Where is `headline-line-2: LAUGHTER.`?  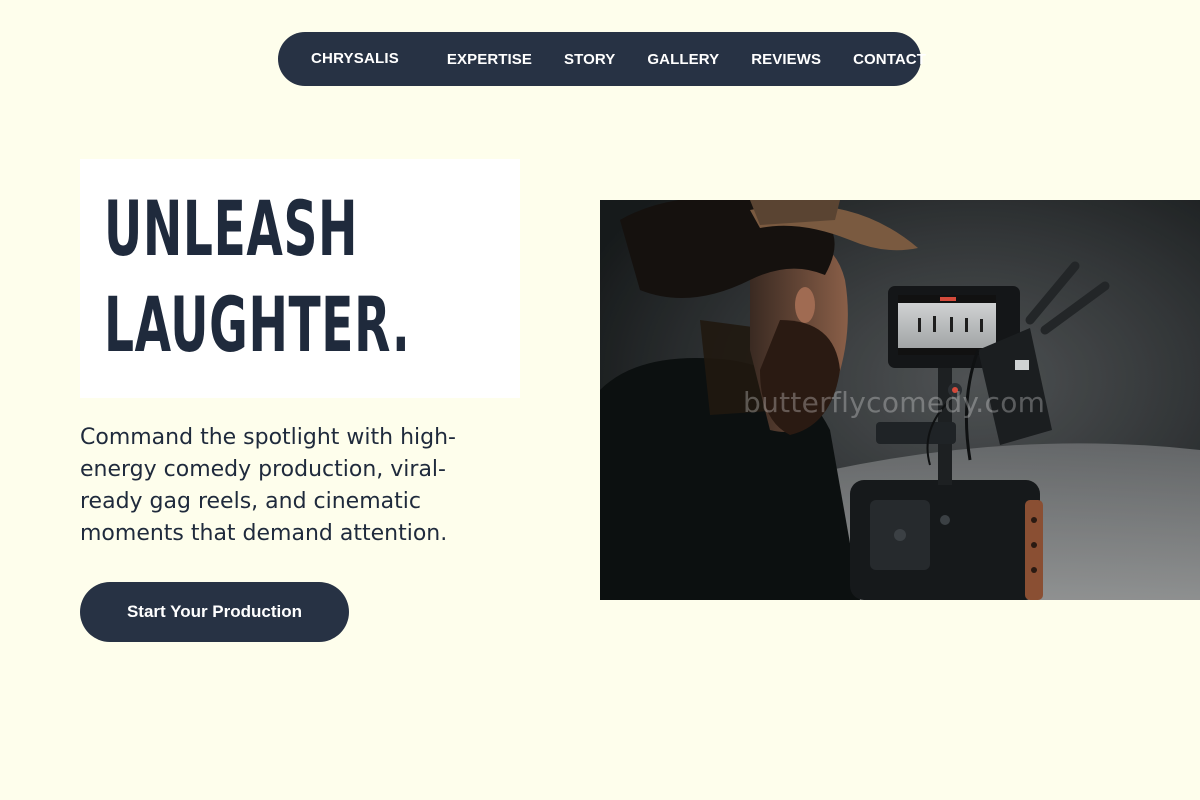 headline-line-2: LAUGHTER. is located at coordinates (257, 324).